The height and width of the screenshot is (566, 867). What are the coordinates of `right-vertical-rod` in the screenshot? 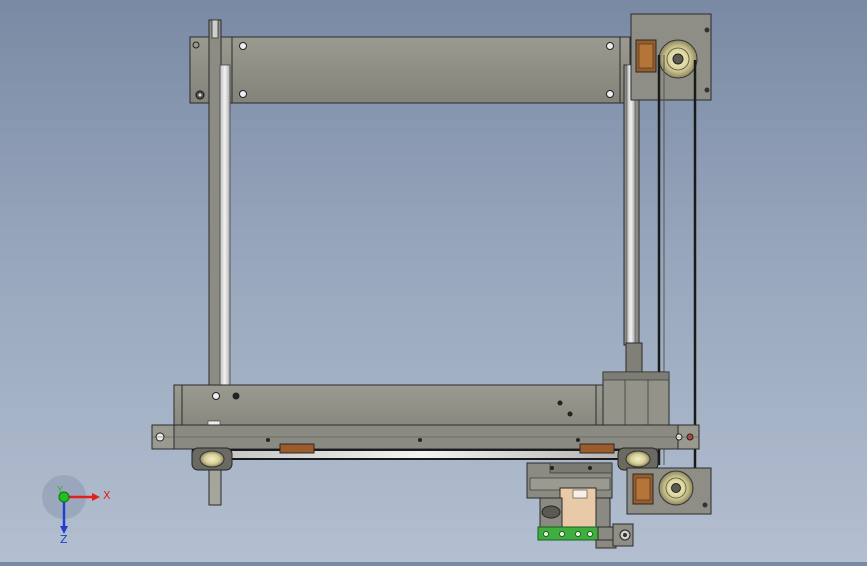 It's located at (633, 219).